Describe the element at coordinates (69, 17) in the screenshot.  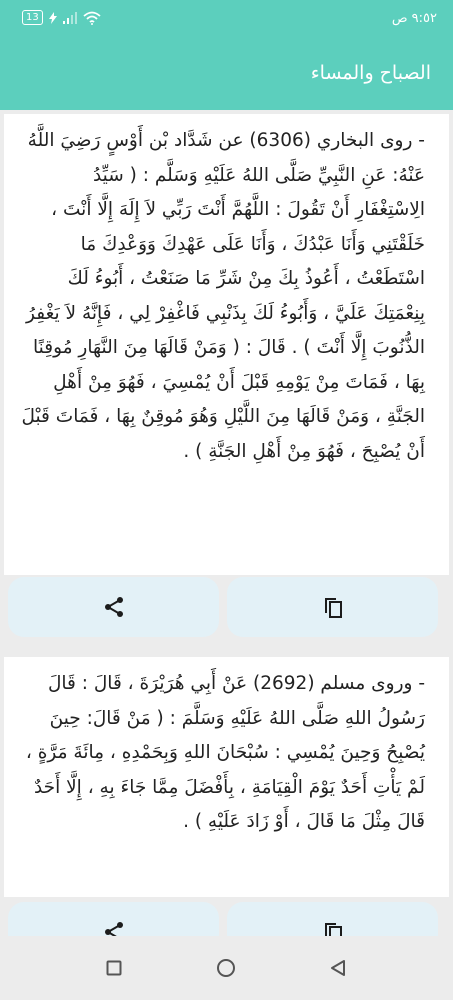
I see `signal-icon` at that location.